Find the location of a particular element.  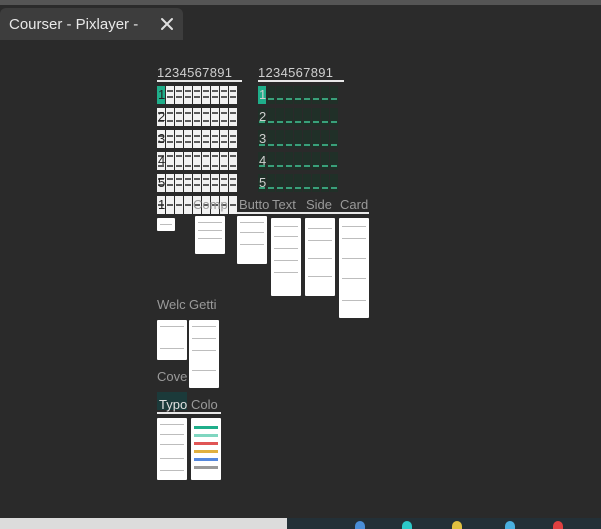

document-tab: Courser - Pixlayer - is located at coordinates (91, 24).